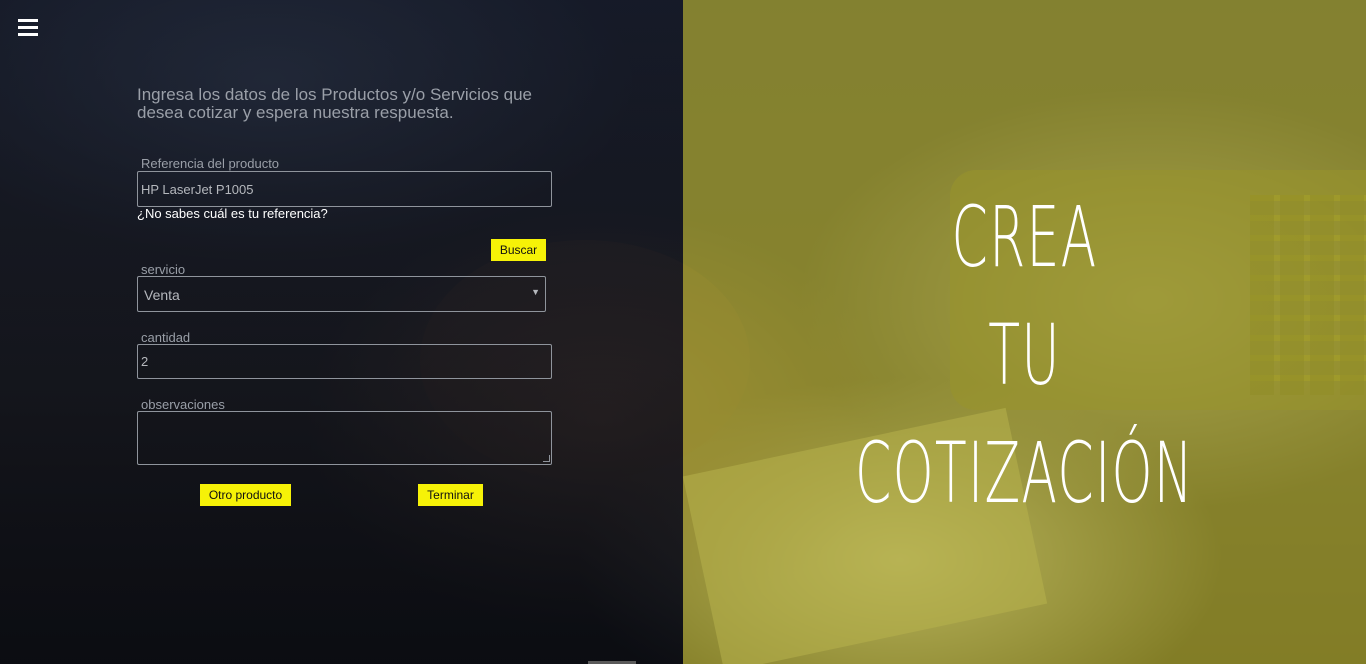 The width and height of the screenshot is (1366, 664). Describe the element at coordinates (28, 28) in the screenshot. I see `hamburger-icon` at that location.